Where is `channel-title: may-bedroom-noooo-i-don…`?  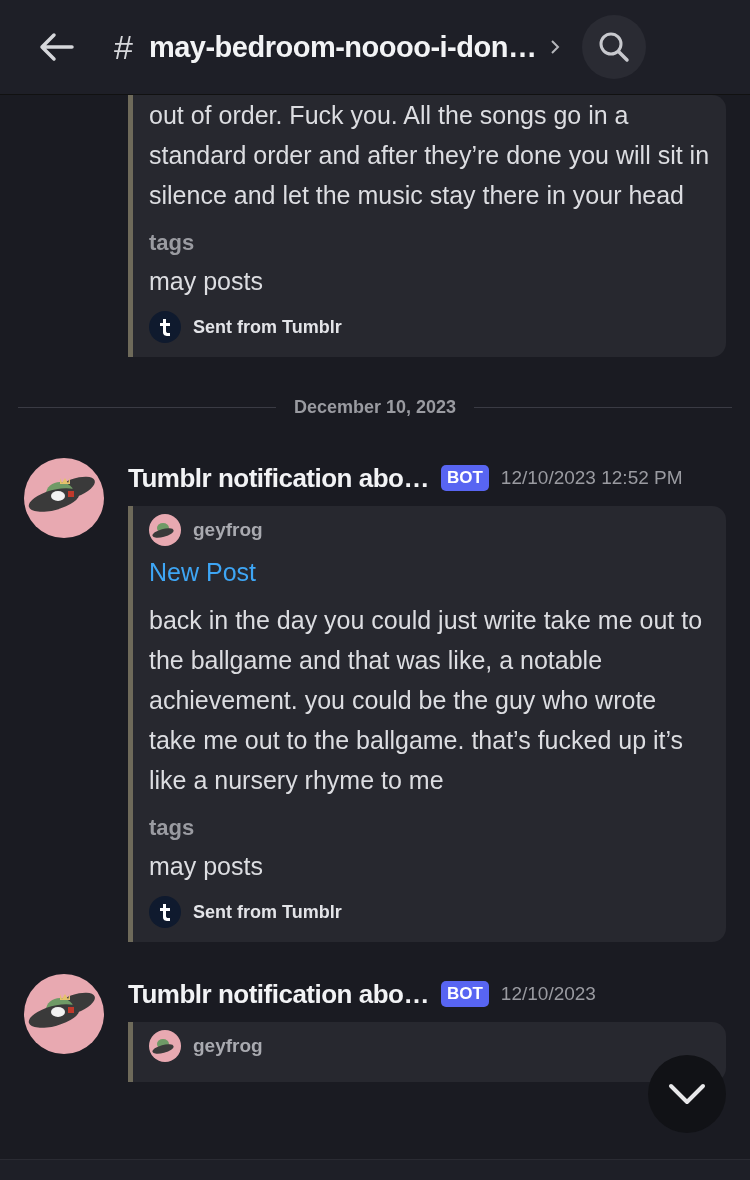
channel-title: may-bedroom-noooo-i-don… is located at coordinates (342, 47).